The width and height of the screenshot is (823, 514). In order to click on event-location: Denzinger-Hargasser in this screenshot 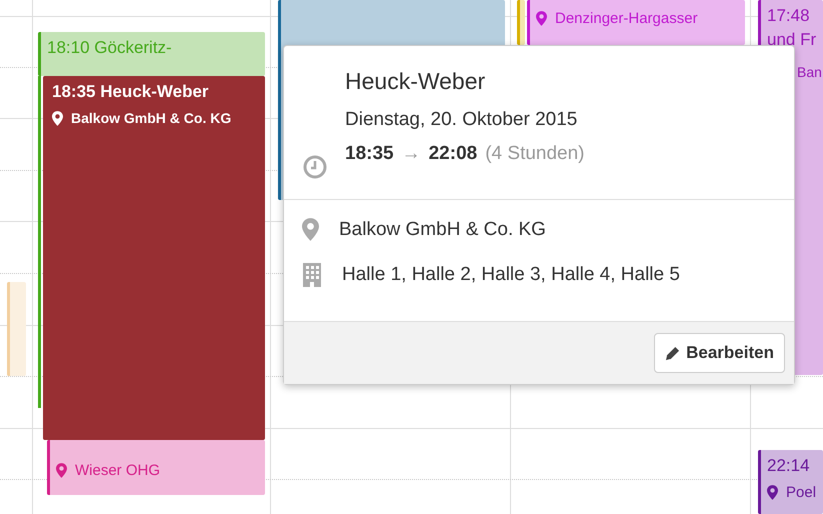, I will do `click(626, 18)`.